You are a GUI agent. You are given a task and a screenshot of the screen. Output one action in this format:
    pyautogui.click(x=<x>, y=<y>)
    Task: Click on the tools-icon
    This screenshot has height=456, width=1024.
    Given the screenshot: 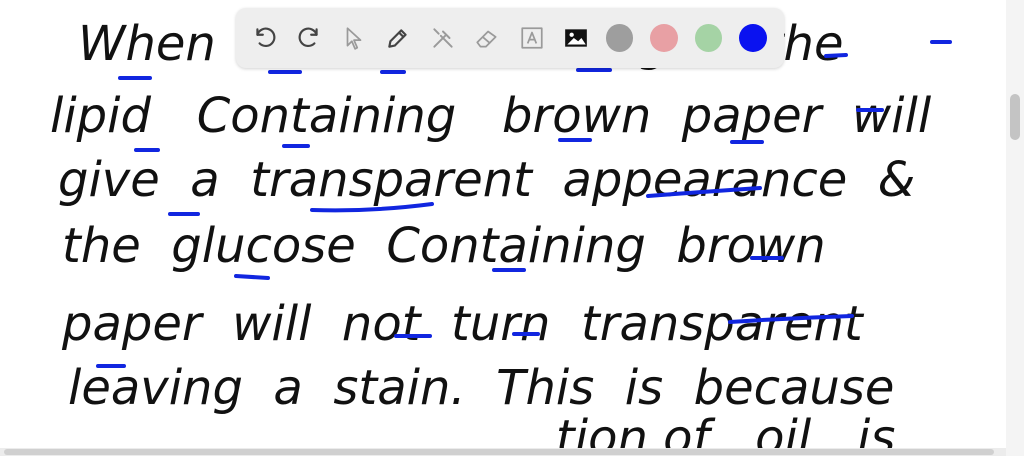 What is the action you would take?
    pyautogui.click(x=443, y=38)
    